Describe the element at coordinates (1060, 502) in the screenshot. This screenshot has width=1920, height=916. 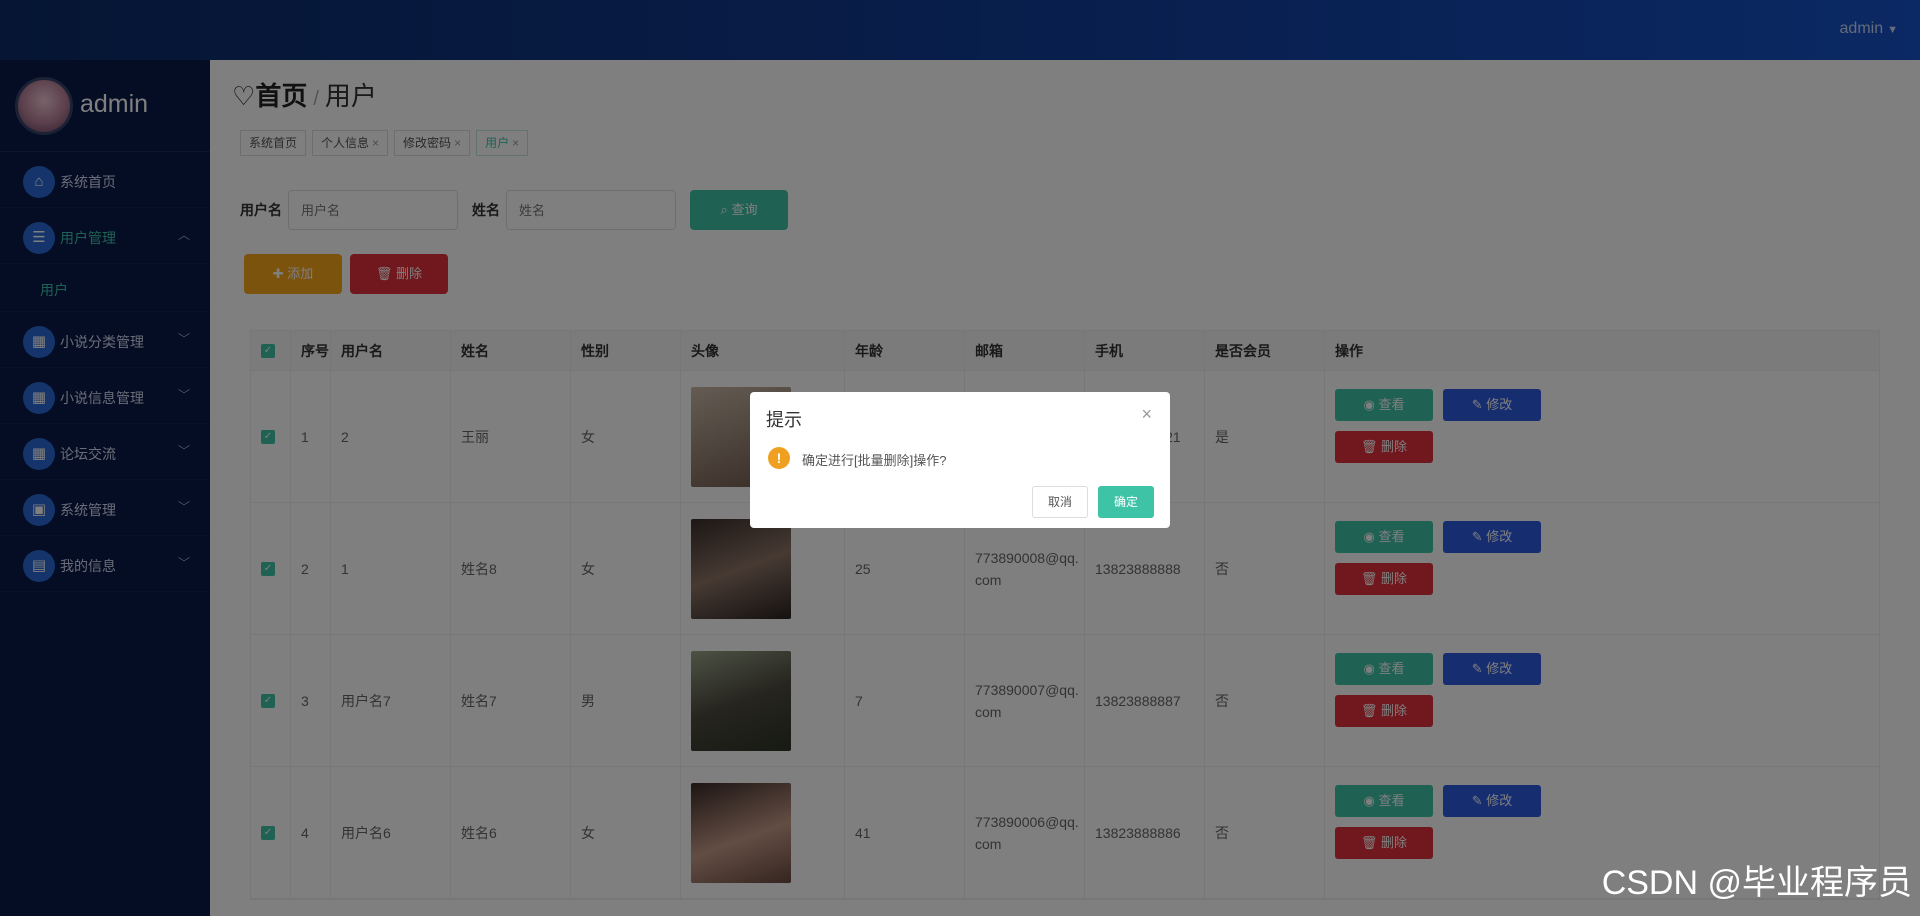
I see `cancel-button: 取消` at that location.